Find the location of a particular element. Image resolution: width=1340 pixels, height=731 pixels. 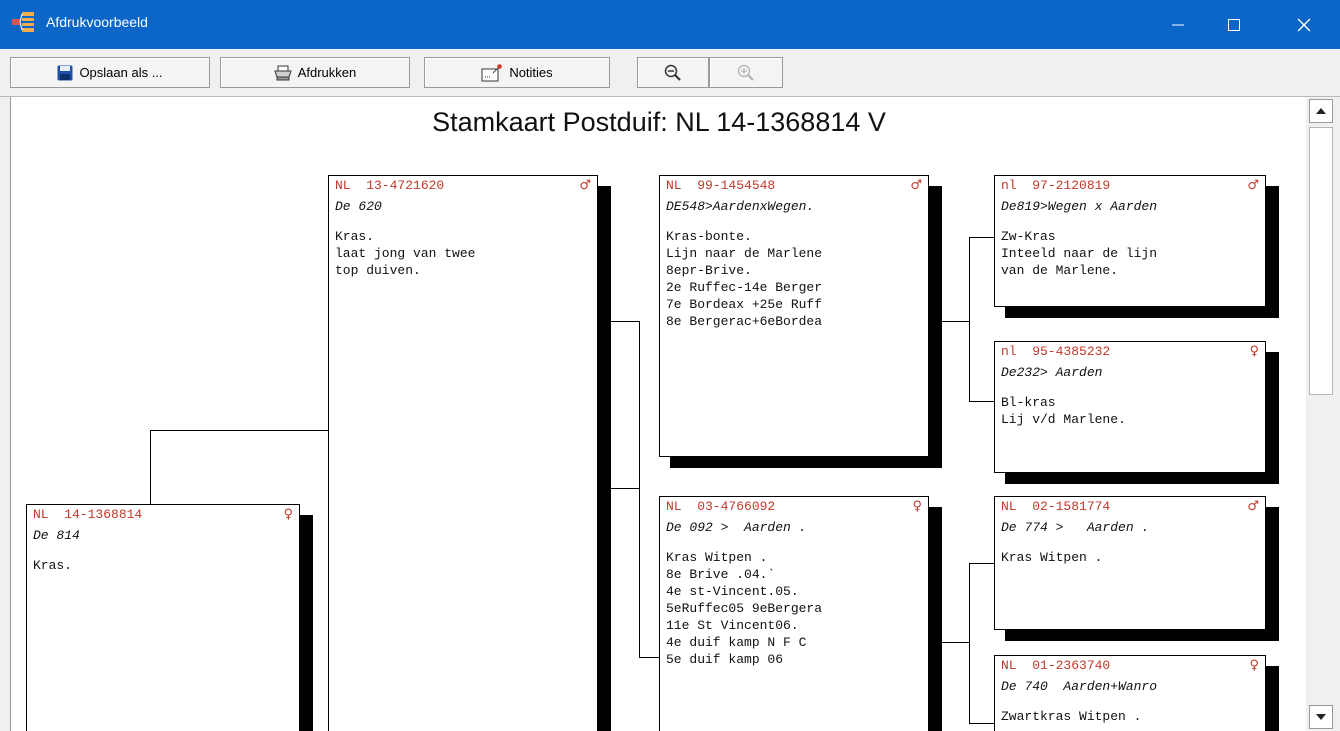

zoom-out-icon is located at coordinates (672, 72).